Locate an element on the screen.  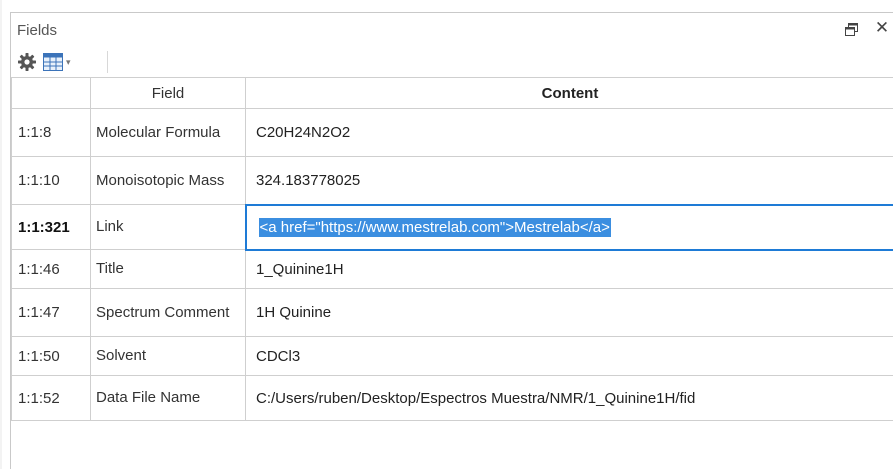
row-id: 1:1:46 is located at coordinates (51, 269).